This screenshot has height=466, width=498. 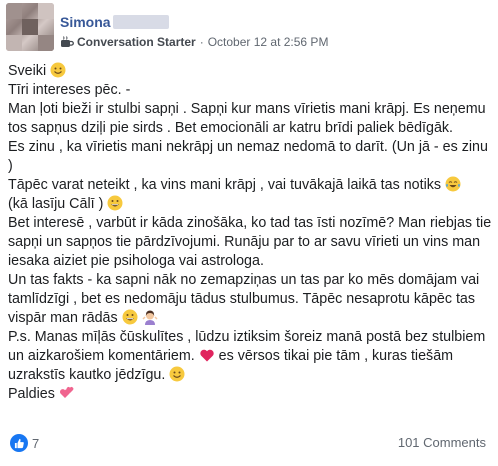 I want to click on post-paragraph: Tīri intereses pēc. -, so click(x=69, y=90).